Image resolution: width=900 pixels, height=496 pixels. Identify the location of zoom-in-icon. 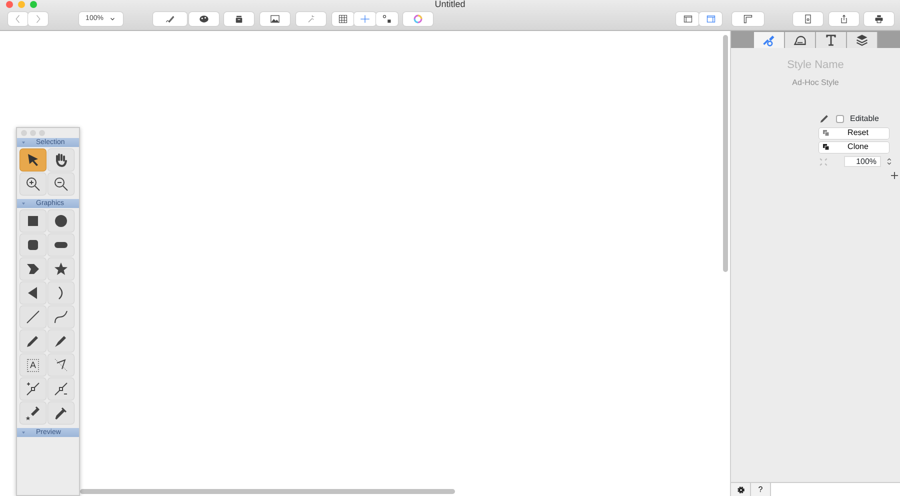
(33, 184).